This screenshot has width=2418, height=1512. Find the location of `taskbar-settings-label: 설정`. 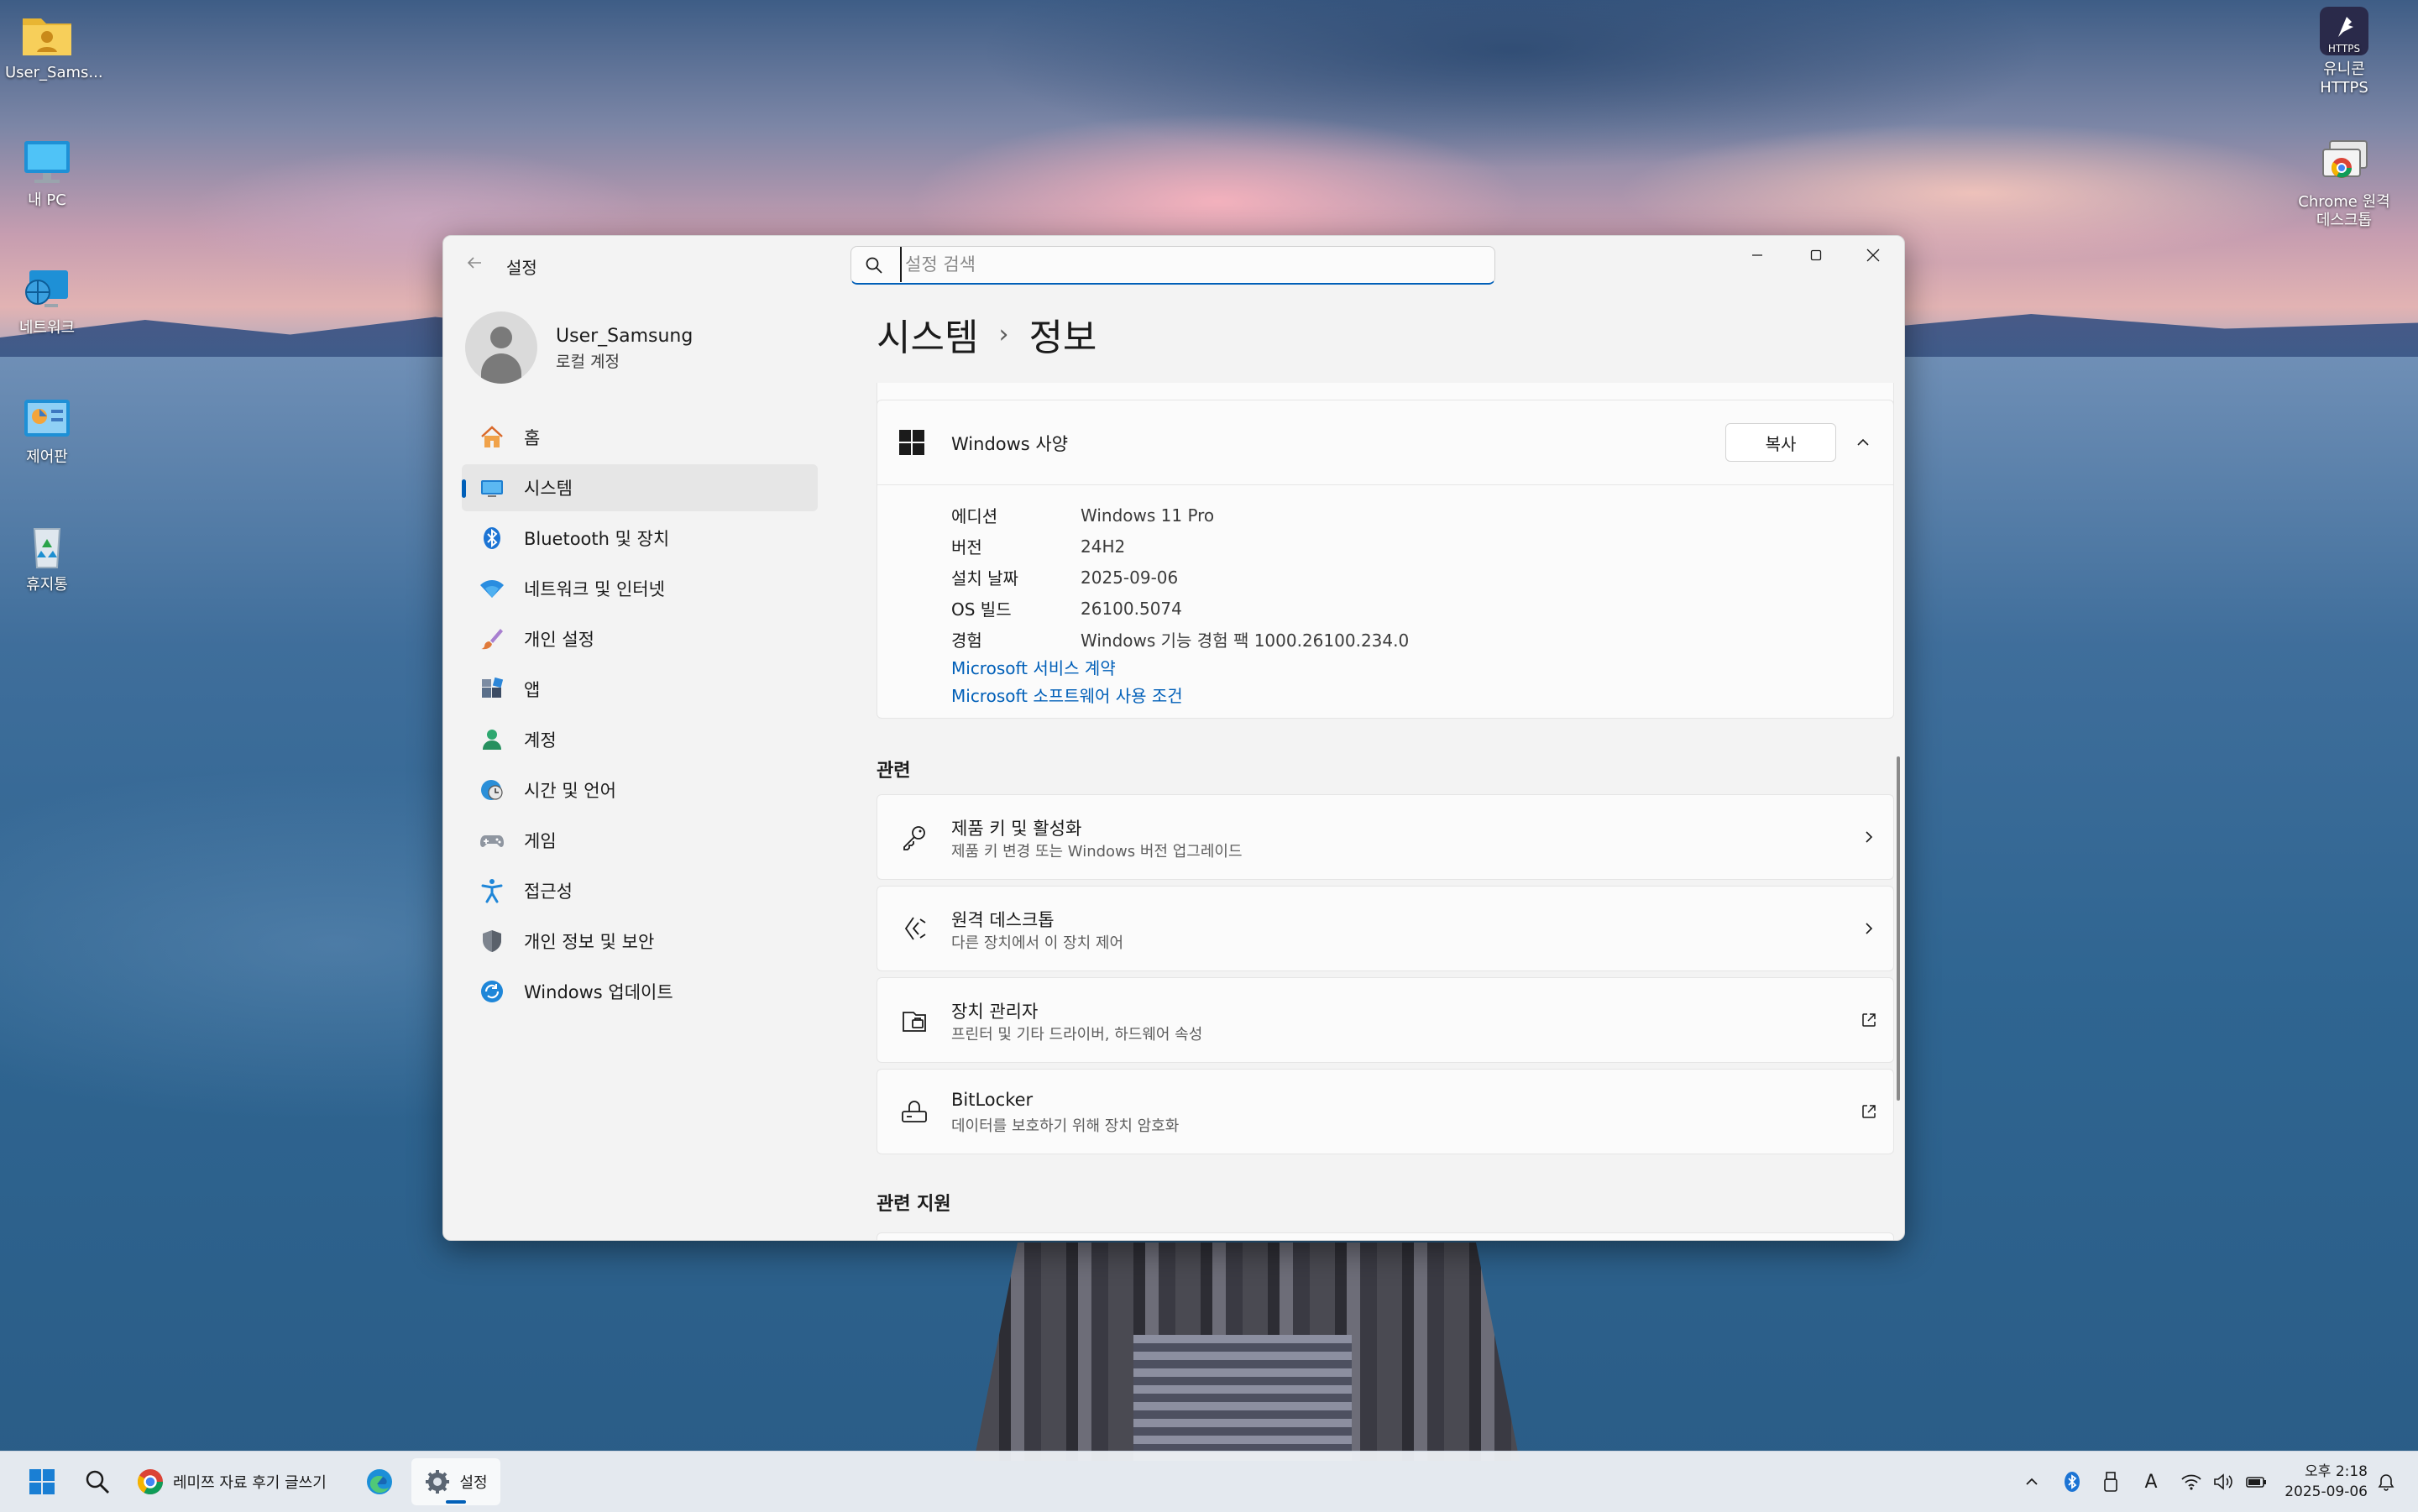

taskbar-settings-label: 설정 is located at coordinates (473, 1483).